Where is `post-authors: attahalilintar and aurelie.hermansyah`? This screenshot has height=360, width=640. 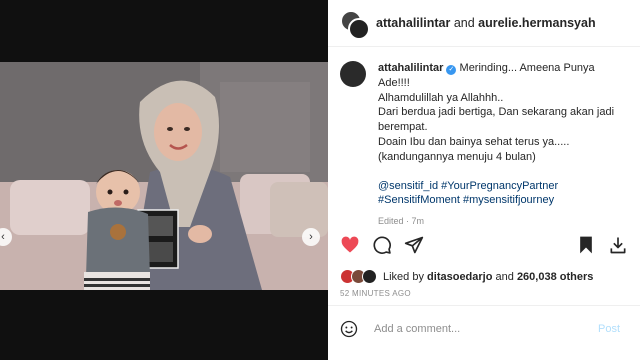
post-authors: attahalilintar and aurelie.hermansyah is located at coordinates (486, 23).